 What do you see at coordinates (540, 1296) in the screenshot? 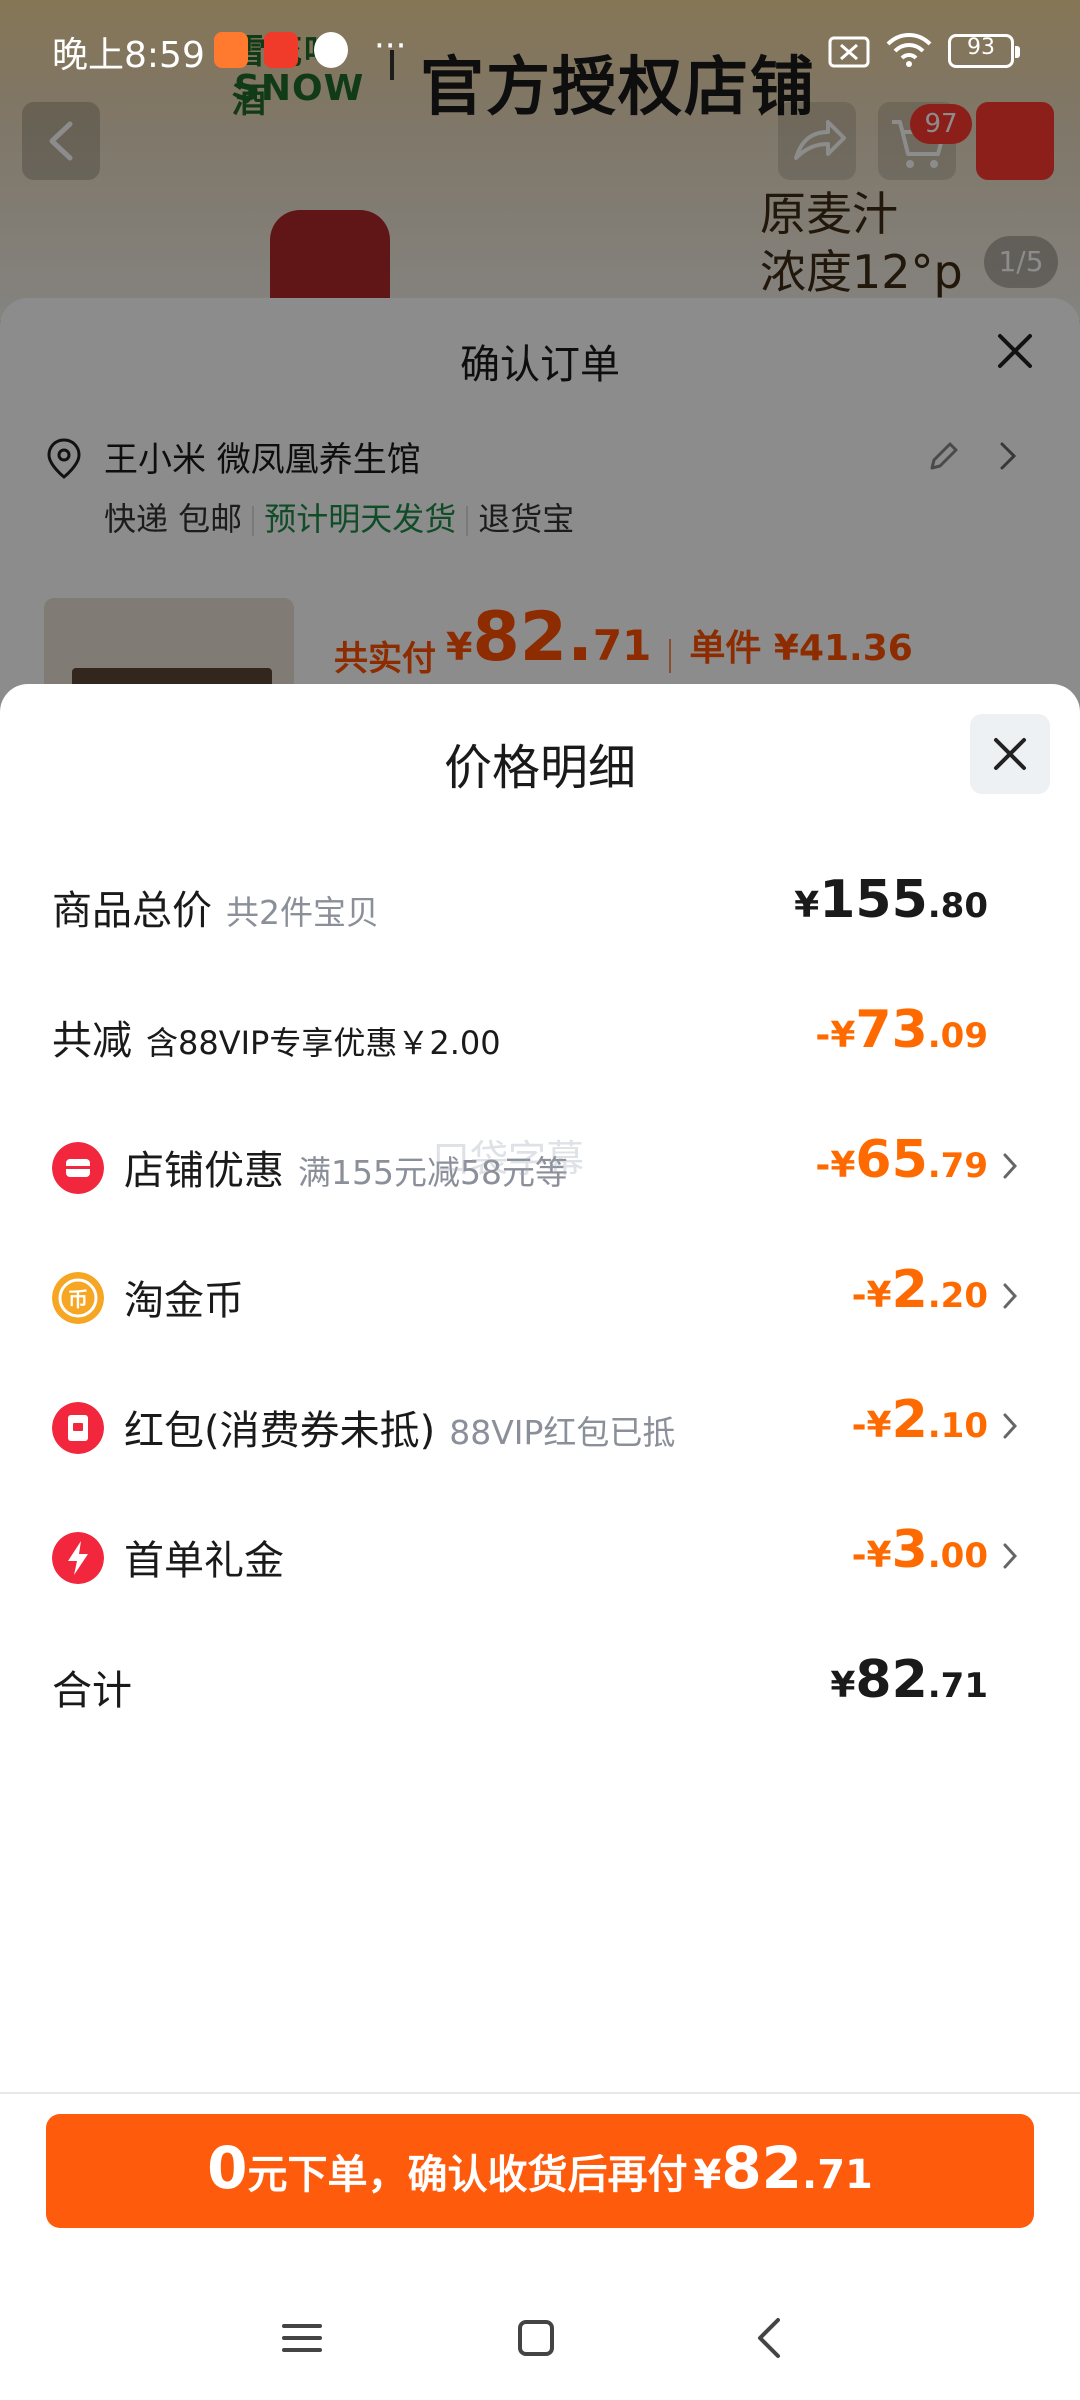
I see `row-gold-coins: 币 淘金币 -¥2.20` at bounding box center [540, 1296].